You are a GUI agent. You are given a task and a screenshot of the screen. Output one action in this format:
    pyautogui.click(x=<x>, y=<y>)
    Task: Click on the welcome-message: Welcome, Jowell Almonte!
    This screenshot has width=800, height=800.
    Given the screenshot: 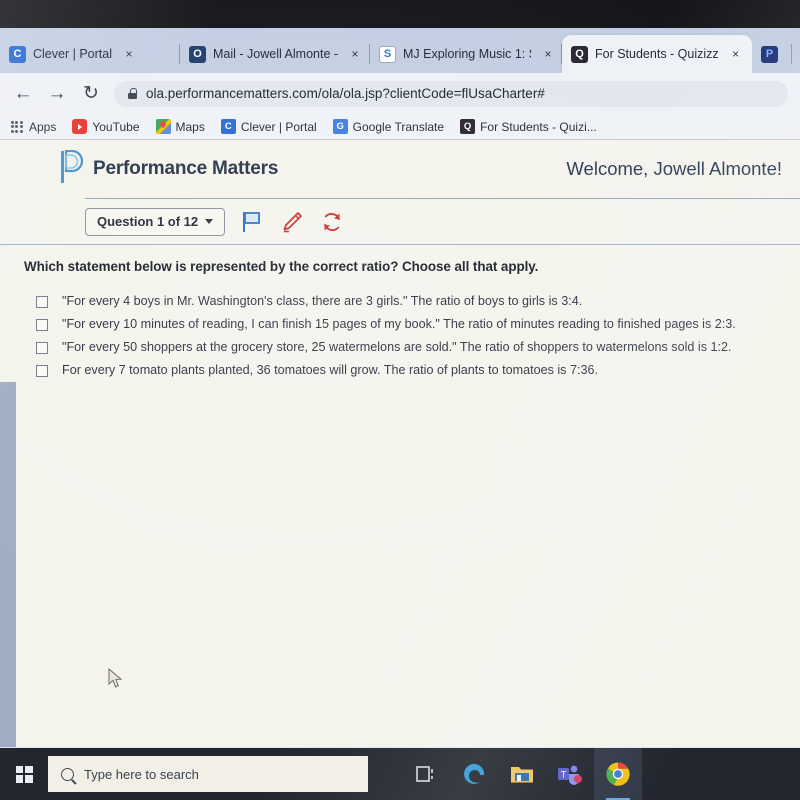 What is the action you would take?
    pyautogui.click(x=674, y=168)
    